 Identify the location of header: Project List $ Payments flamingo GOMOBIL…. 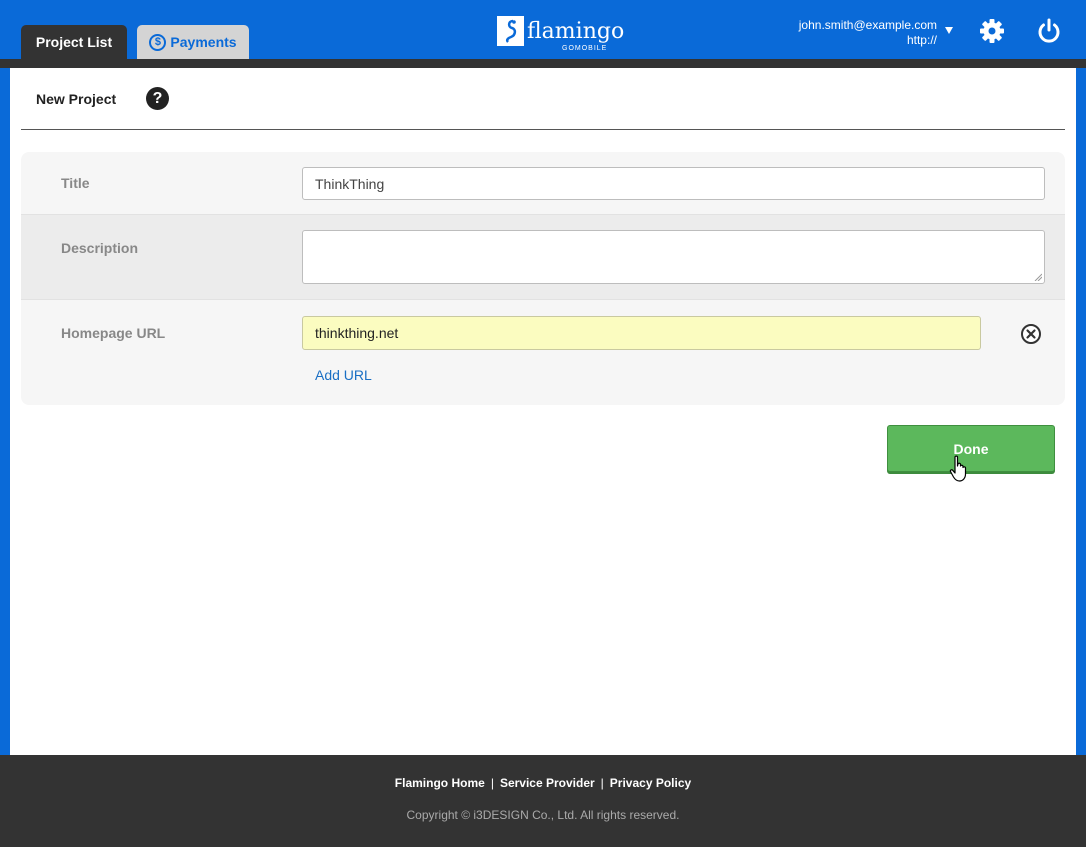
(543, 29).